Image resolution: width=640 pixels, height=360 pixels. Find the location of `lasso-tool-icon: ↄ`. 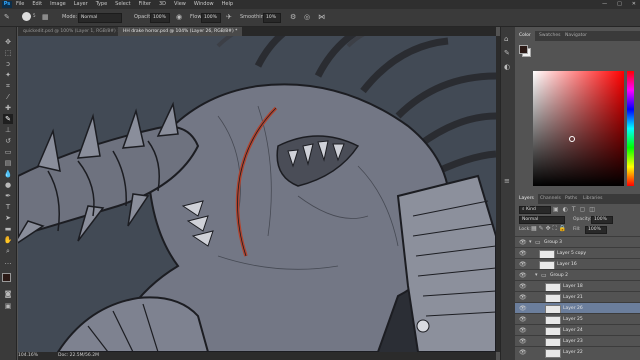

lasso-tool-icon: ↄ is located at coordinates (8, 64).